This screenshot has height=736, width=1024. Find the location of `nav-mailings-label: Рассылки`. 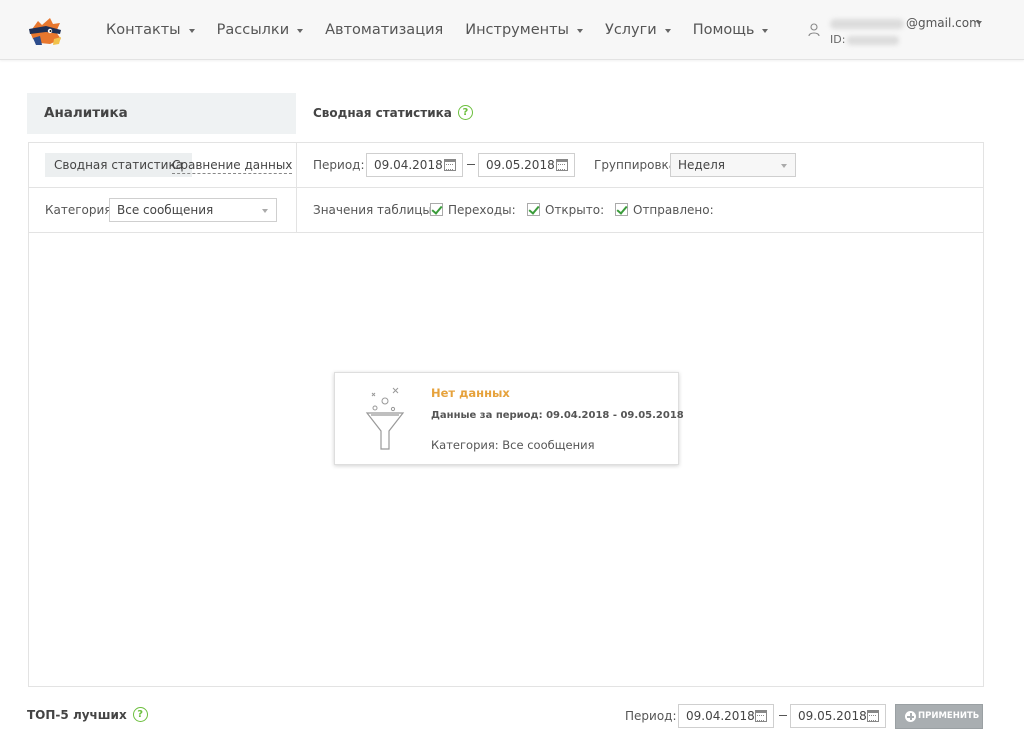

nav-mailings-label: Рассылки is located at coordinates (253, 30).